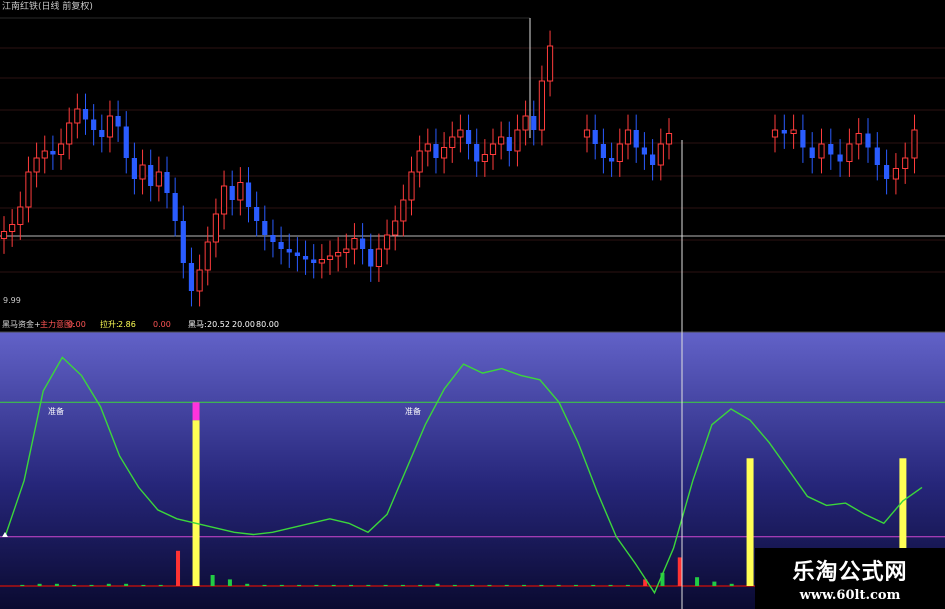 Image resolution: width=945 pixels, height=609 pixels. Describe the element at coordinates (21, 324) in the screenshot. I see `indicator-name: 黑马资金+` at that location.